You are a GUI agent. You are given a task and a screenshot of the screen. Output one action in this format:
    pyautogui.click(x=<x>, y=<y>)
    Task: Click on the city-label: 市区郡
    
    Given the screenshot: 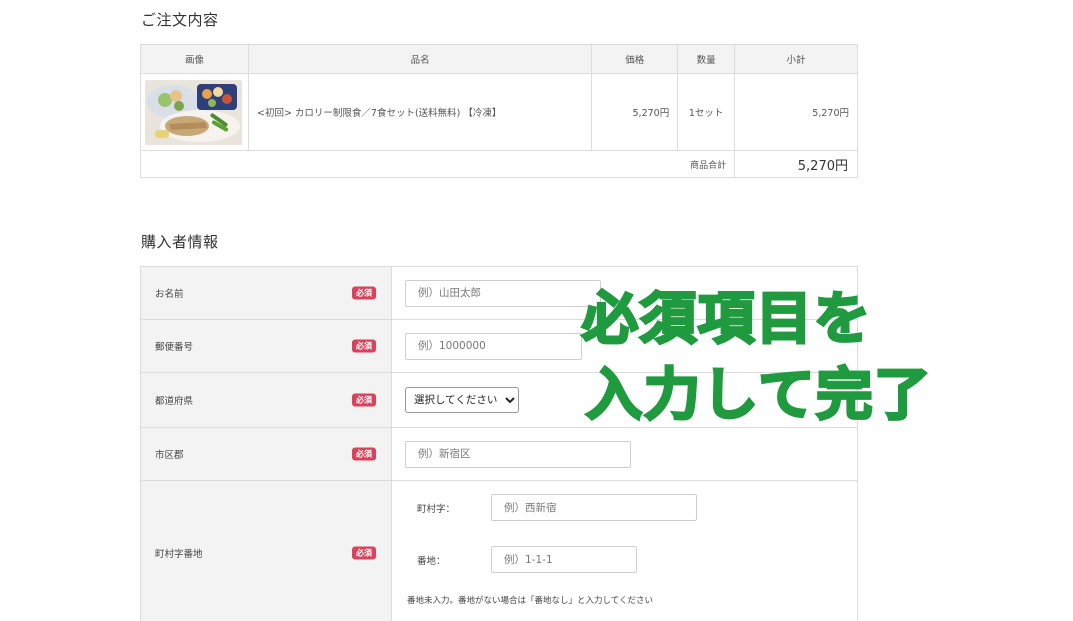 What is the action you would take?
    pyautogui.click(x=169, y=455)
    